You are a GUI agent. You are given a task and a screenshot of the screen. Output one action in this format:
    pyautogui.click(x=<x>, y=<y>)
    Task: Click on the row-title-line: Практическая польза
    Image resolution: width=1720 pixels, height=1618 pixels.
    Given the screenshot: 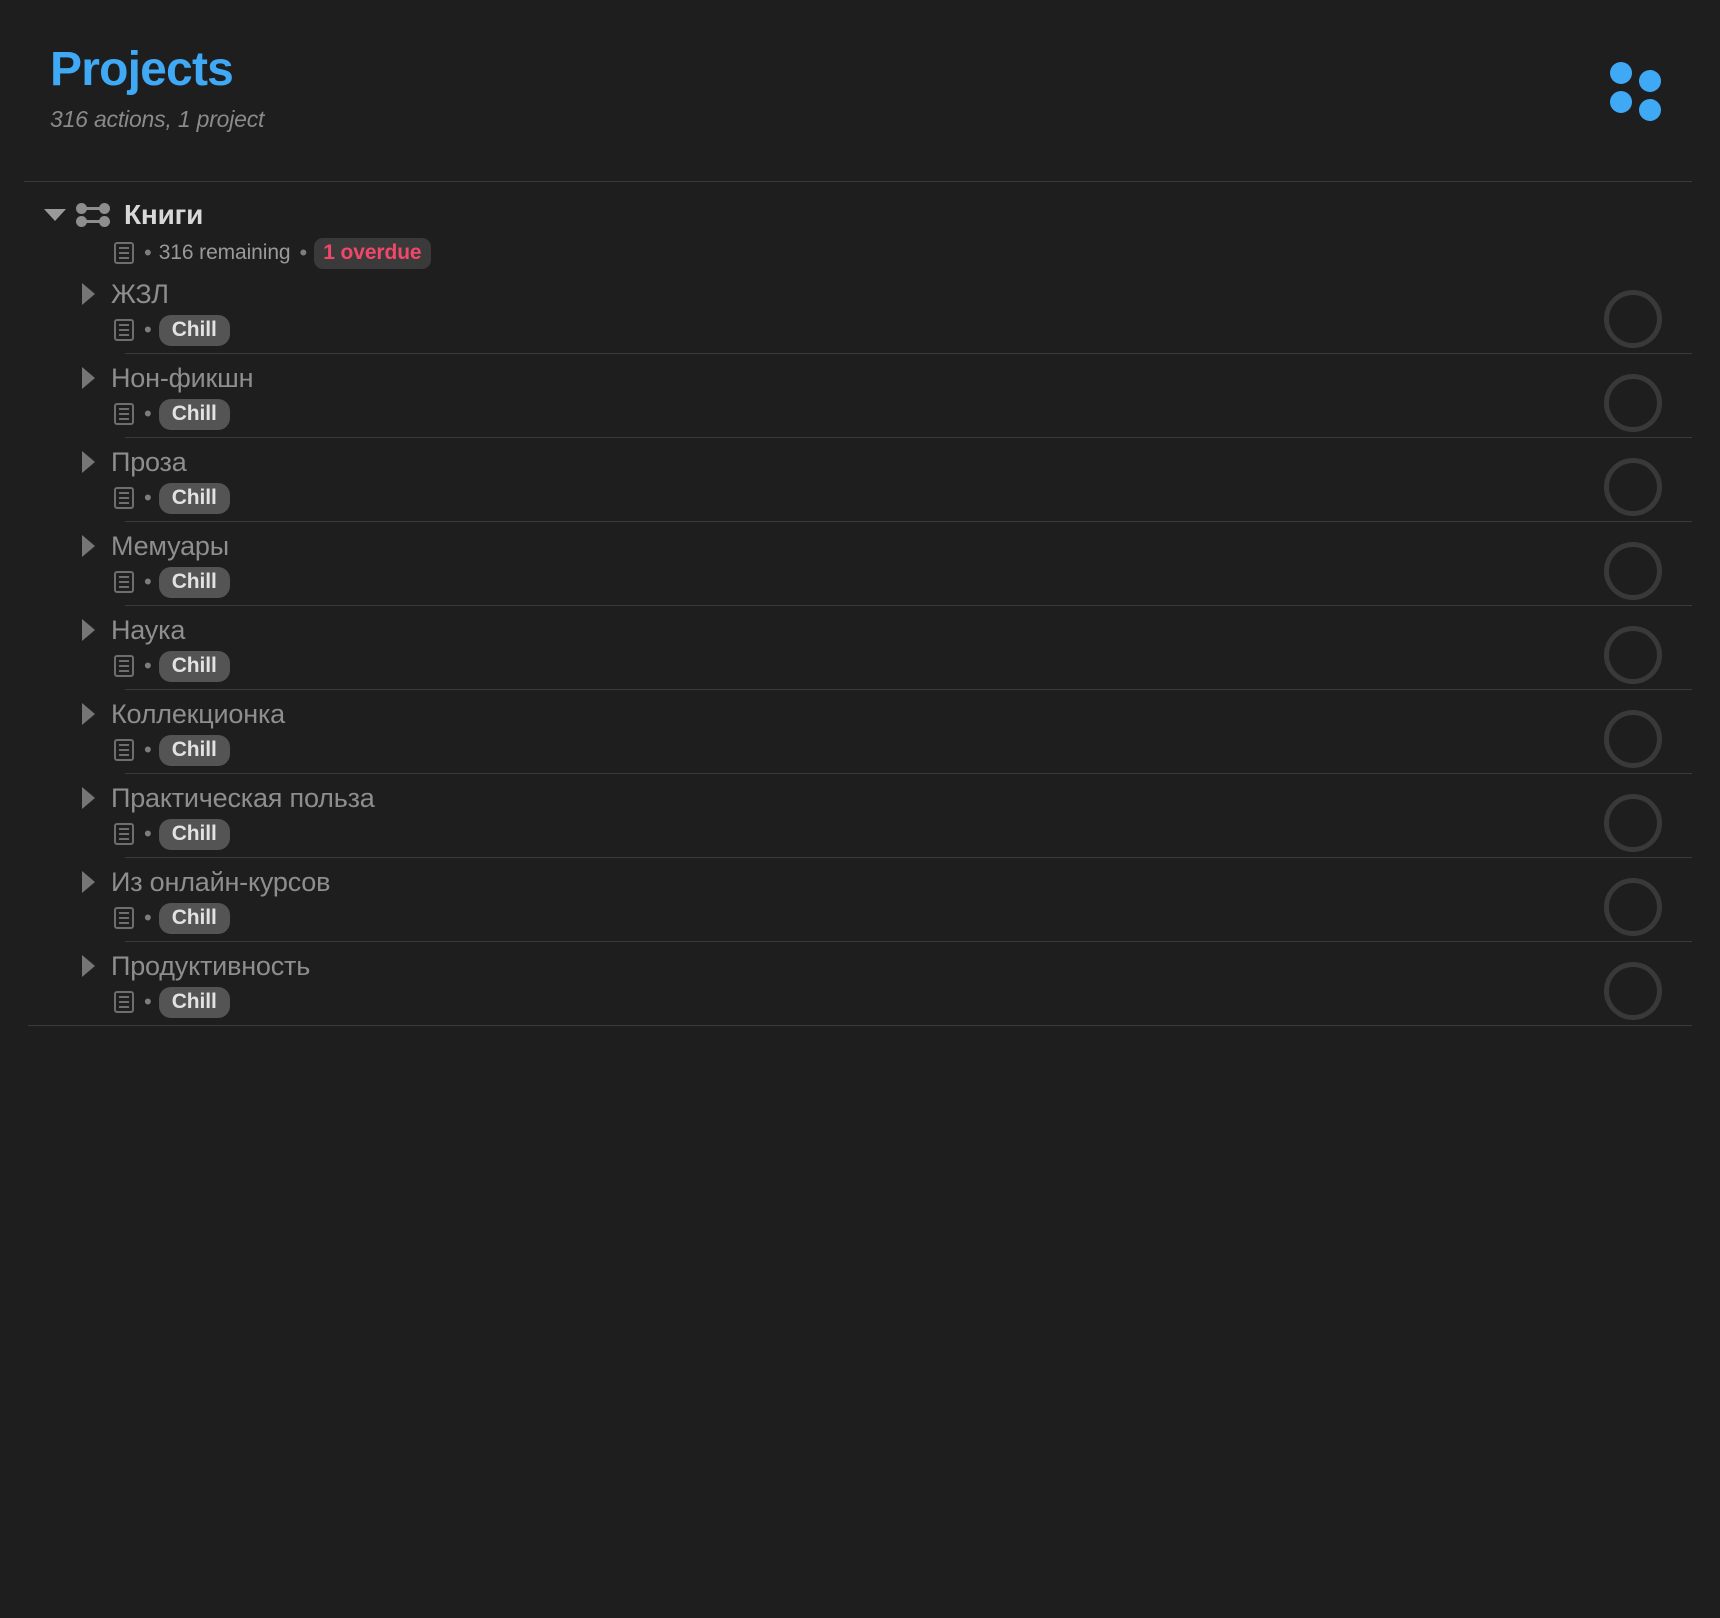 What is the action you would take?
    pyautogui.click(x=860, y=798)
    